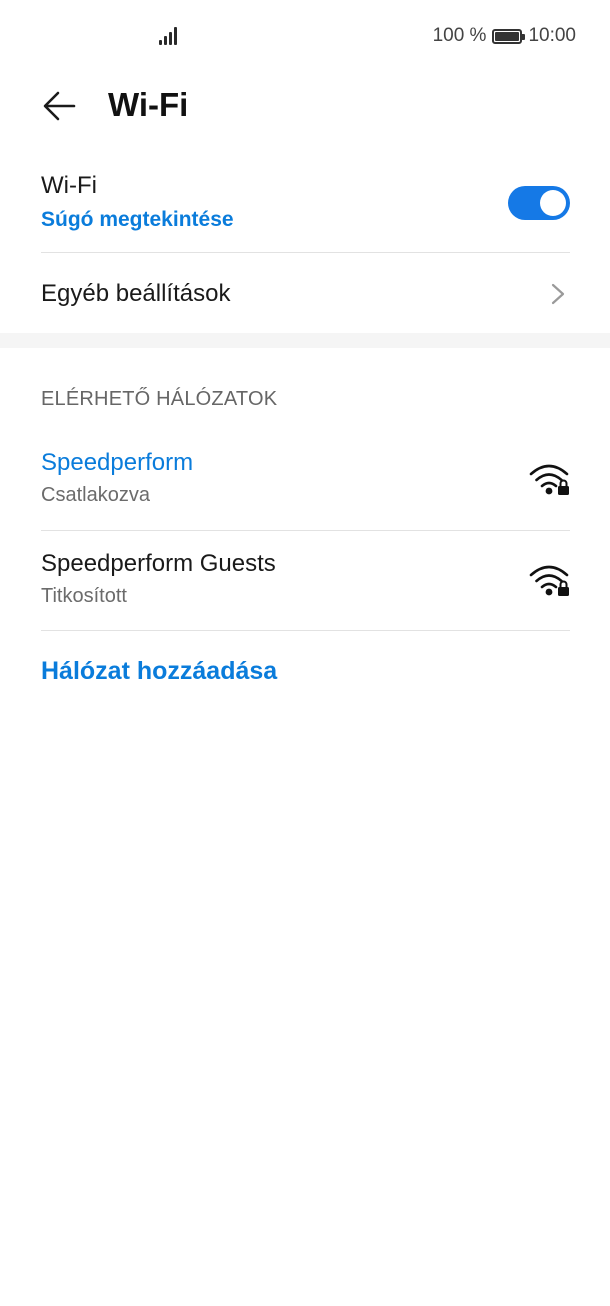  Describe the element at coordinates (136, 293) in the screenshot. I see `other-settings-label: Egyéb beállítások` at that location.